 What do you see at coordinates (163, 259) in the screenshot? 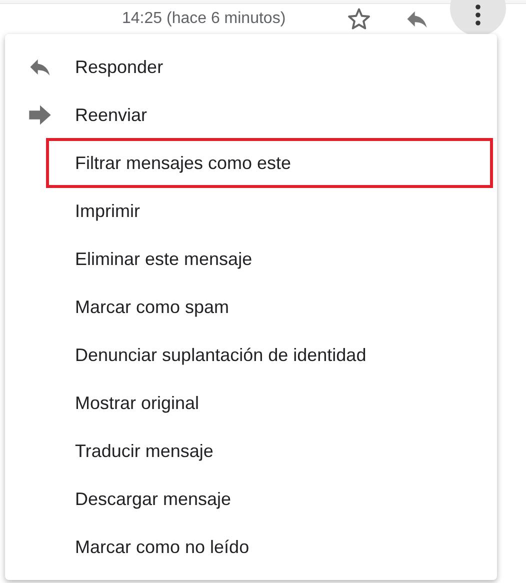
I see `menu-item: Eliminar este mensaje` at bounding box center [163, 259].